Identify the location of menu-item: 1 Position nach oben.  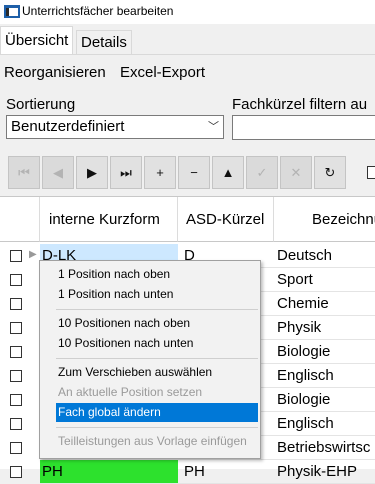
(157, 274).